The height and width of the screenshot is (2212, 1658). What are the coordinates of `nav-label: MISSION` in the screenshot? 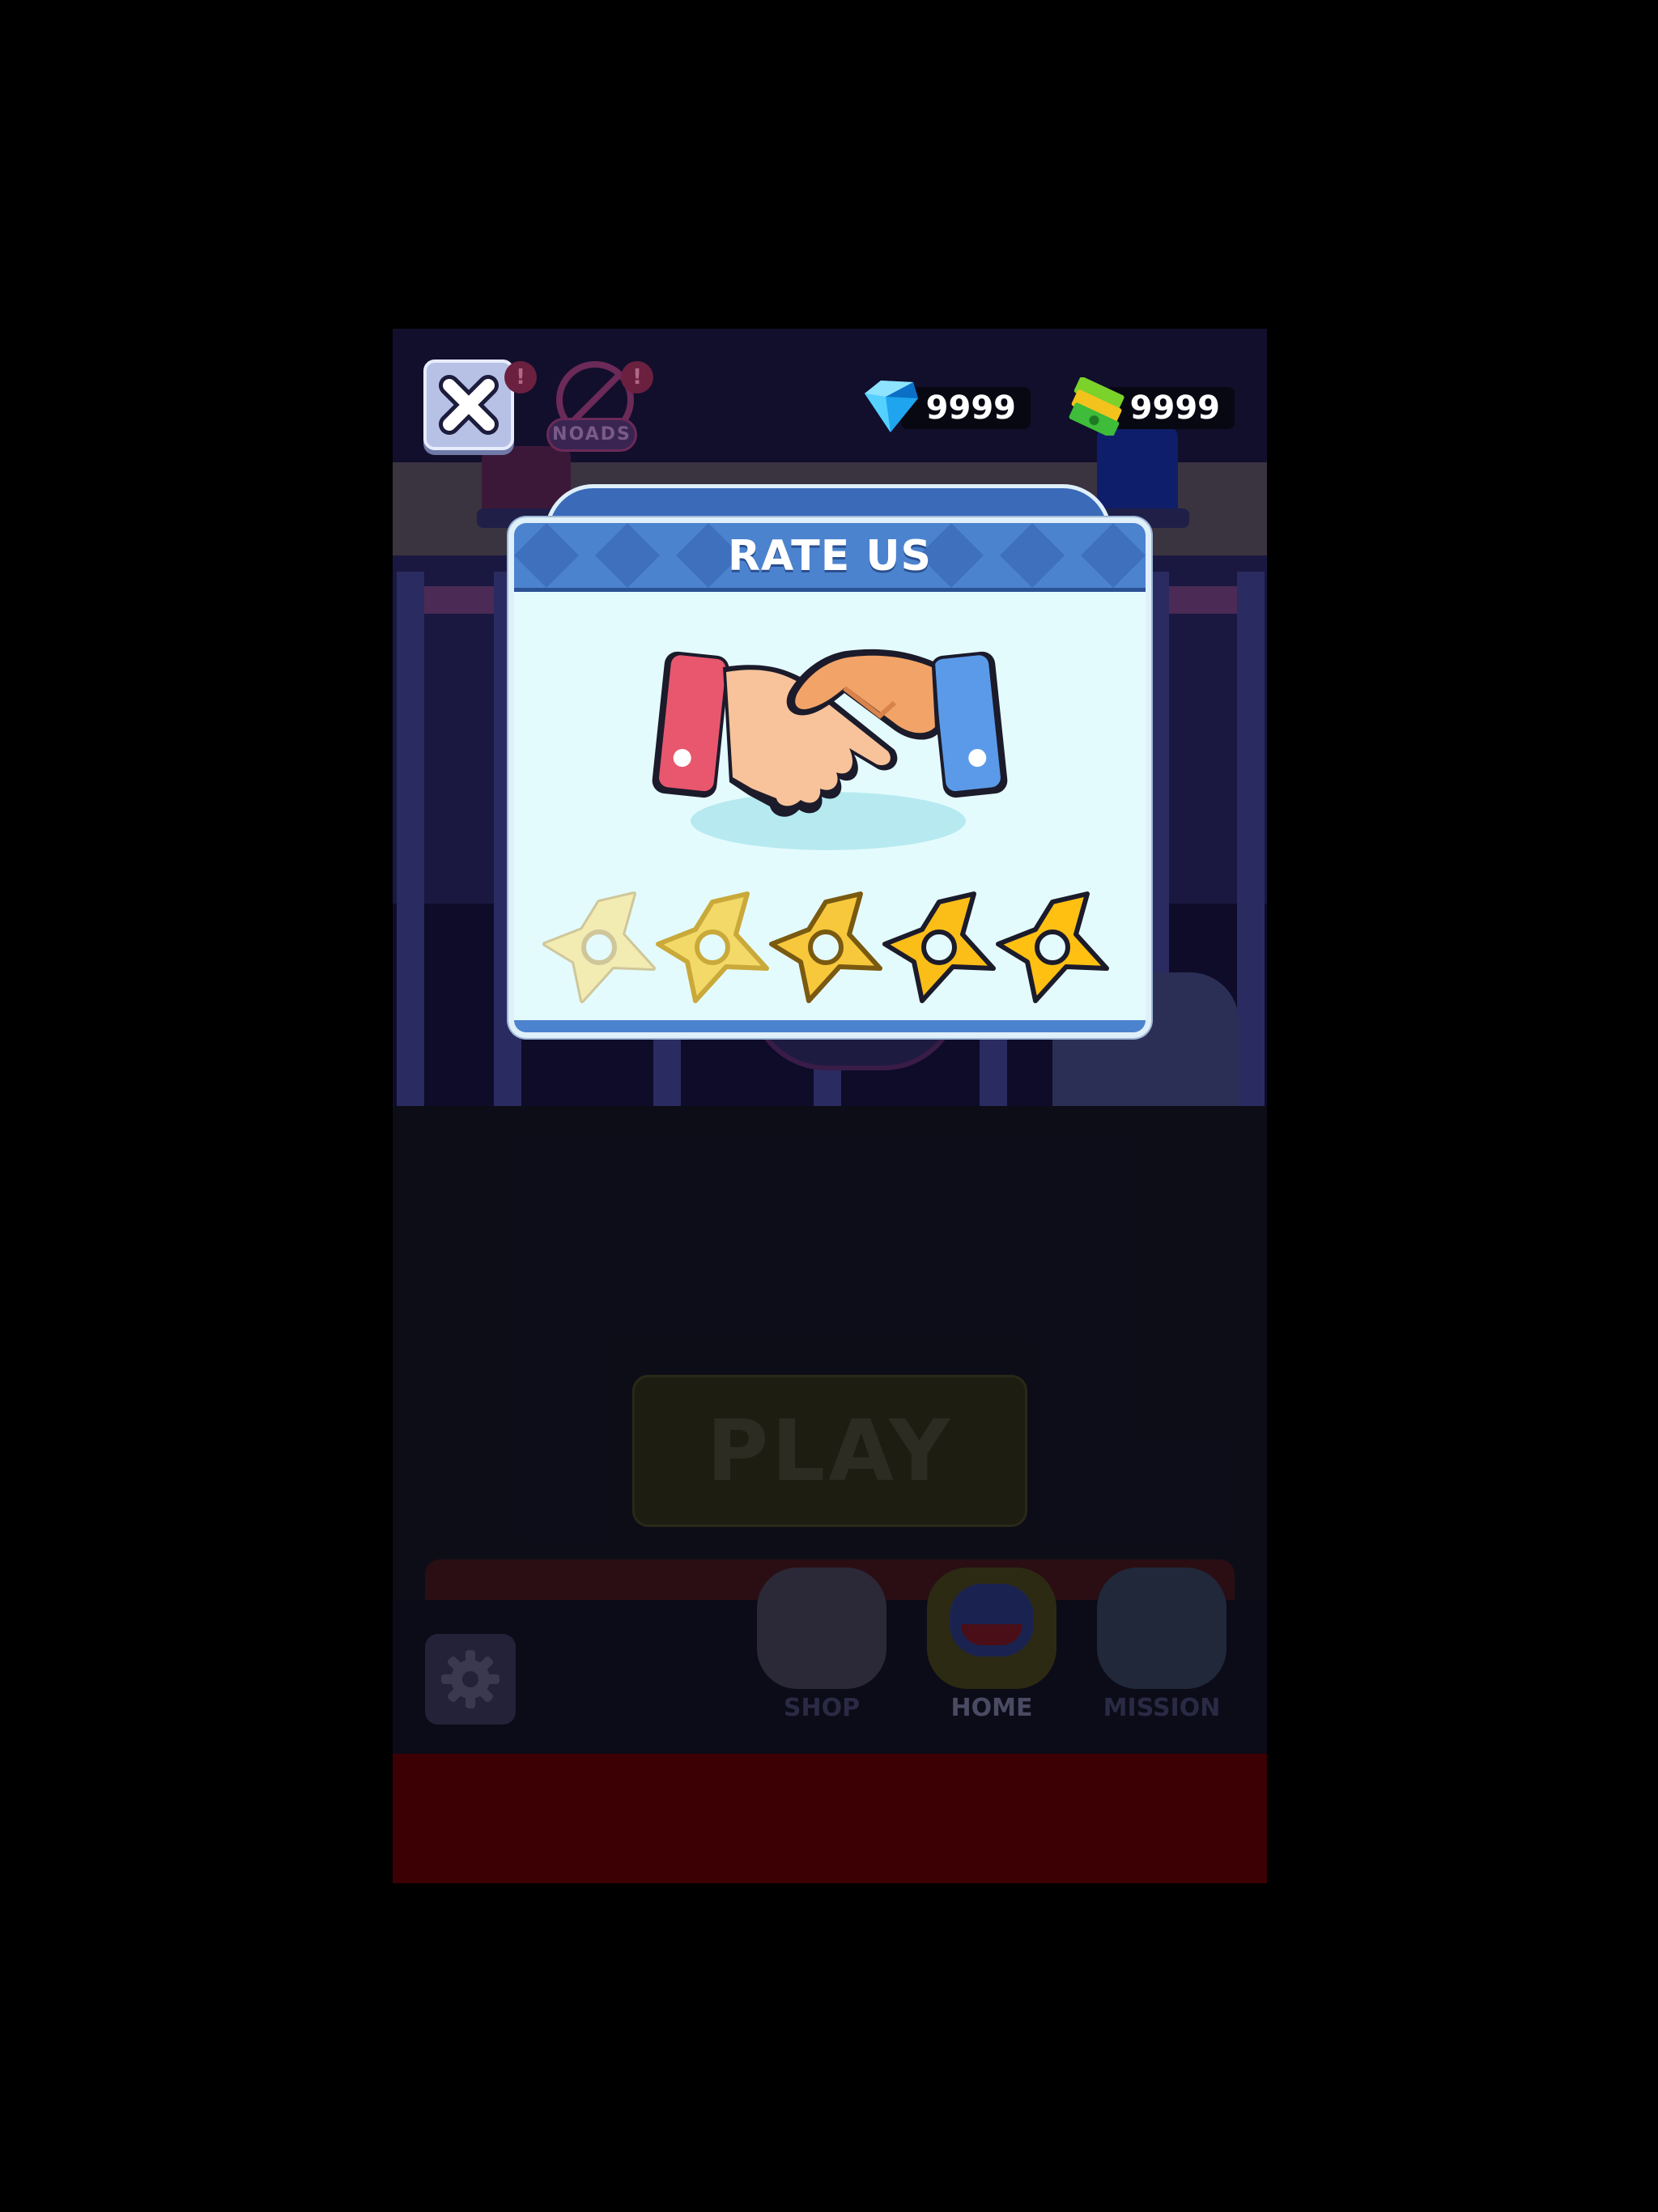 It's located at (1162, 1708).